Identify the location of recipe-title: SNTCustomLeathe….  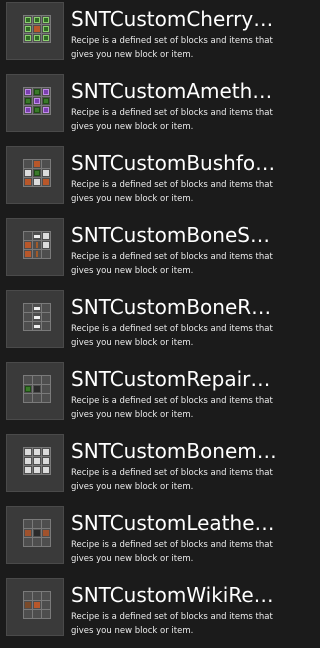
(173, 523).